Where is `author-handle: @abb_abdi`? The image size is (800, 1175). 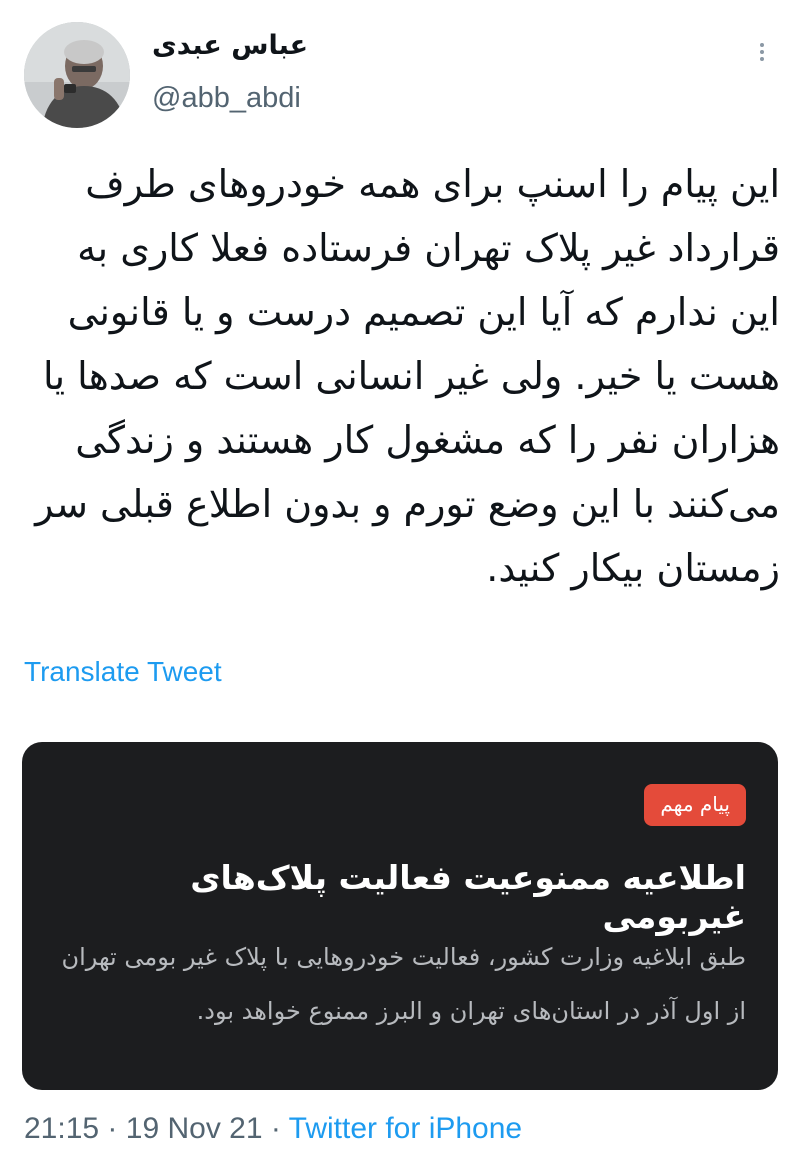
author-handle: @abb_abdi is located at coordinates (226, 98).